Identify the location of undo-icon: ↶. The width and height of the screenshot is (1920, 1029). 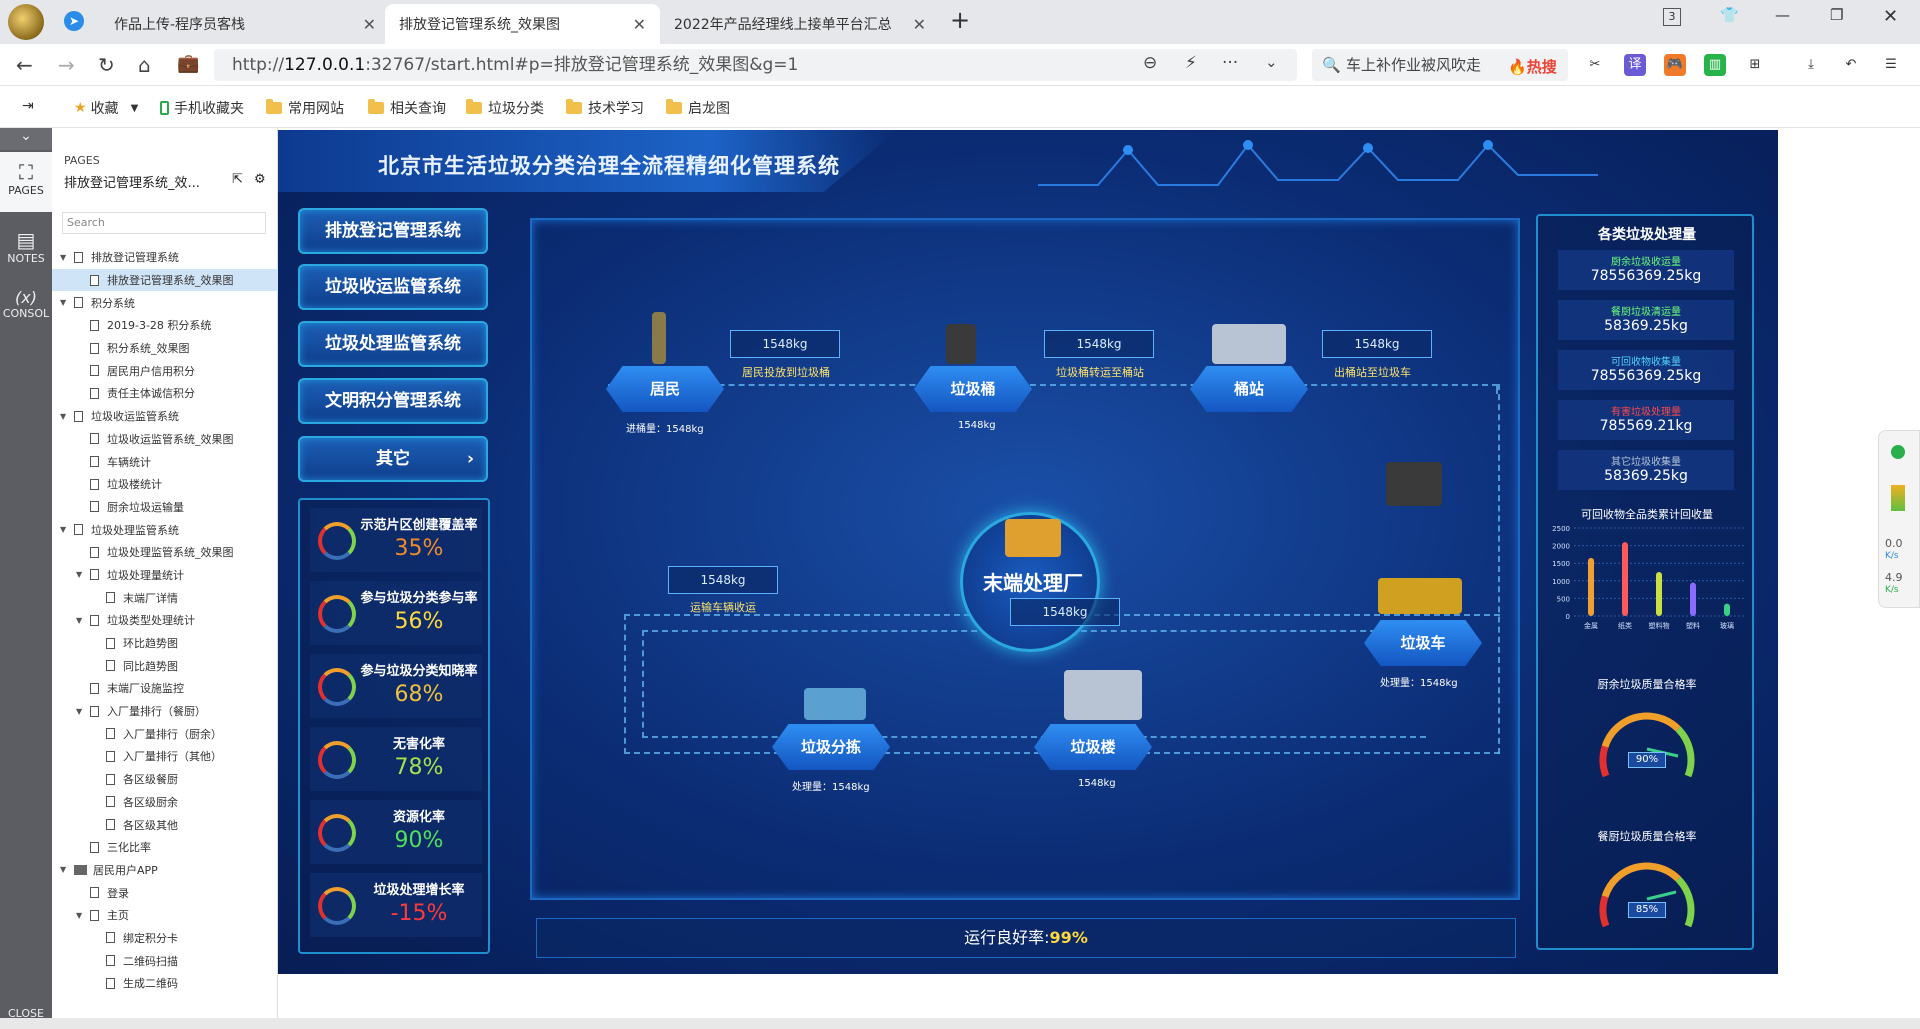
(1851, 65).